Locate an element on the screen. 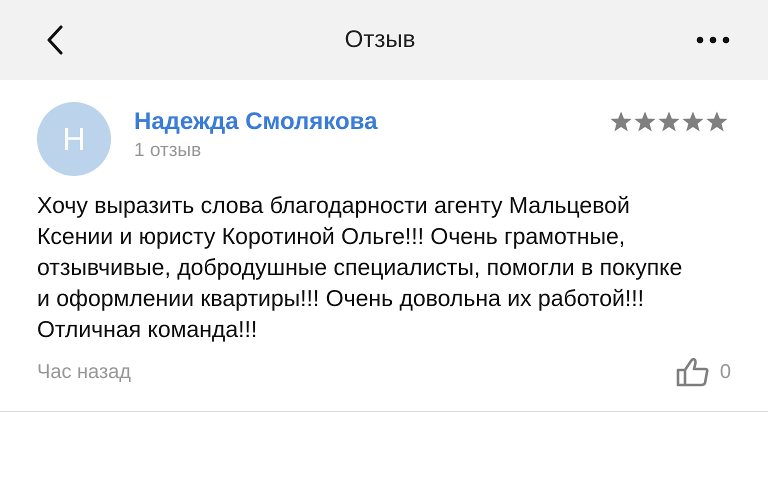 The width and height of the screenshot is (768, 494). author-name: Надежда Смолякова is located at coordinates (370, 122).